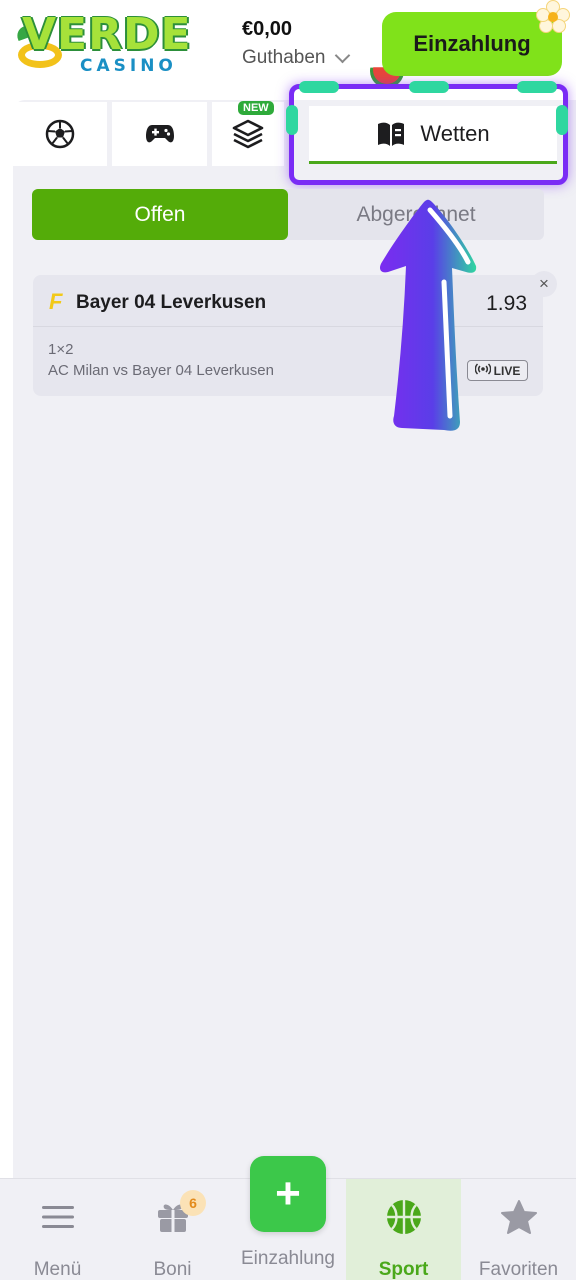 This screenshot has height=1280, width=576. I want to click on tab-casino, so click(159, 134).